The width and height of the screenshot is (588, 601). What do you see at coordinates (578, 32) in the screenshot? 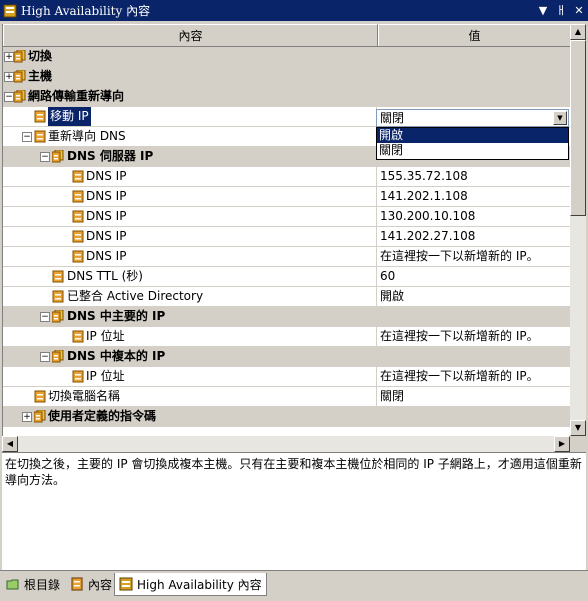
I see `scroll-up-icon: ▲` at bounding box center [578, 32].